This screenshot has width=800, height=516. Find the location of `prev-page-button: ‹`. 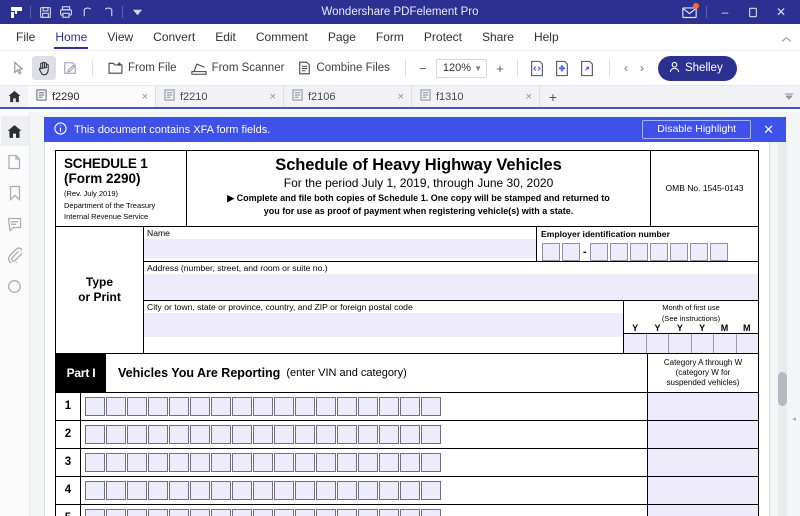

prev-page-button: ‹ is located at coordinates (626, 68).